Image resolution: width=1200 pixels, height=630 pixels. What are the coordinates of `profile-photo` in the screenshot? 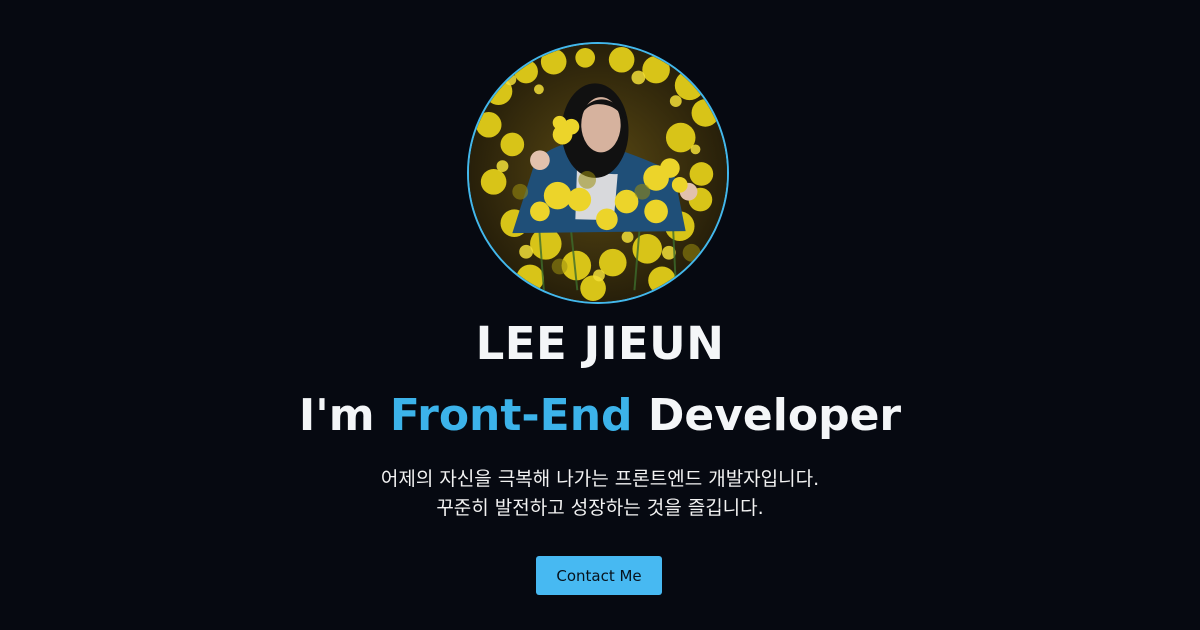 It's located at (598, 173).